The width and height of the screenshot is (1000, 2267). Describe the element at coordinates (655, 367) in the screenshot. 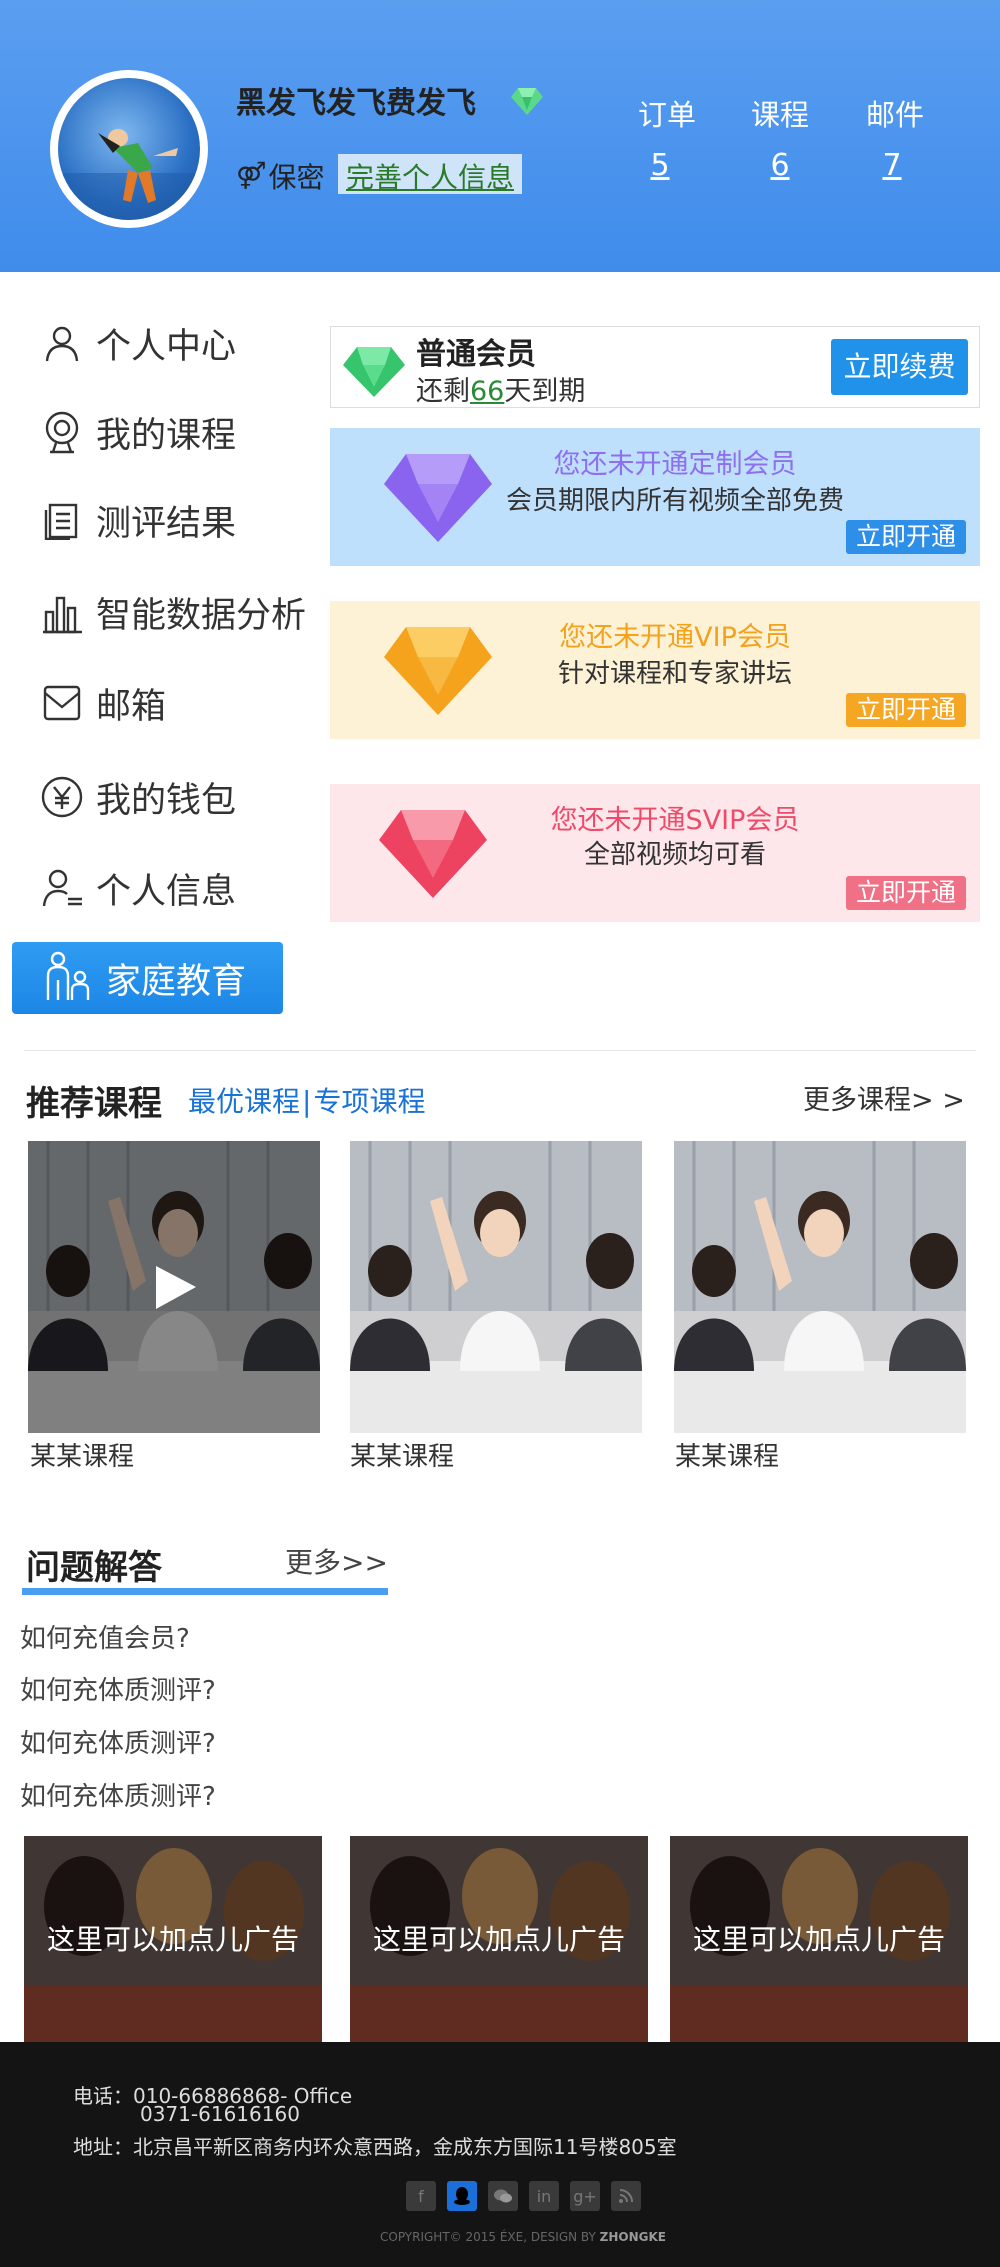

I see `basic-member-card: 普通会员 还剩66天到期 立即续费` at that location.